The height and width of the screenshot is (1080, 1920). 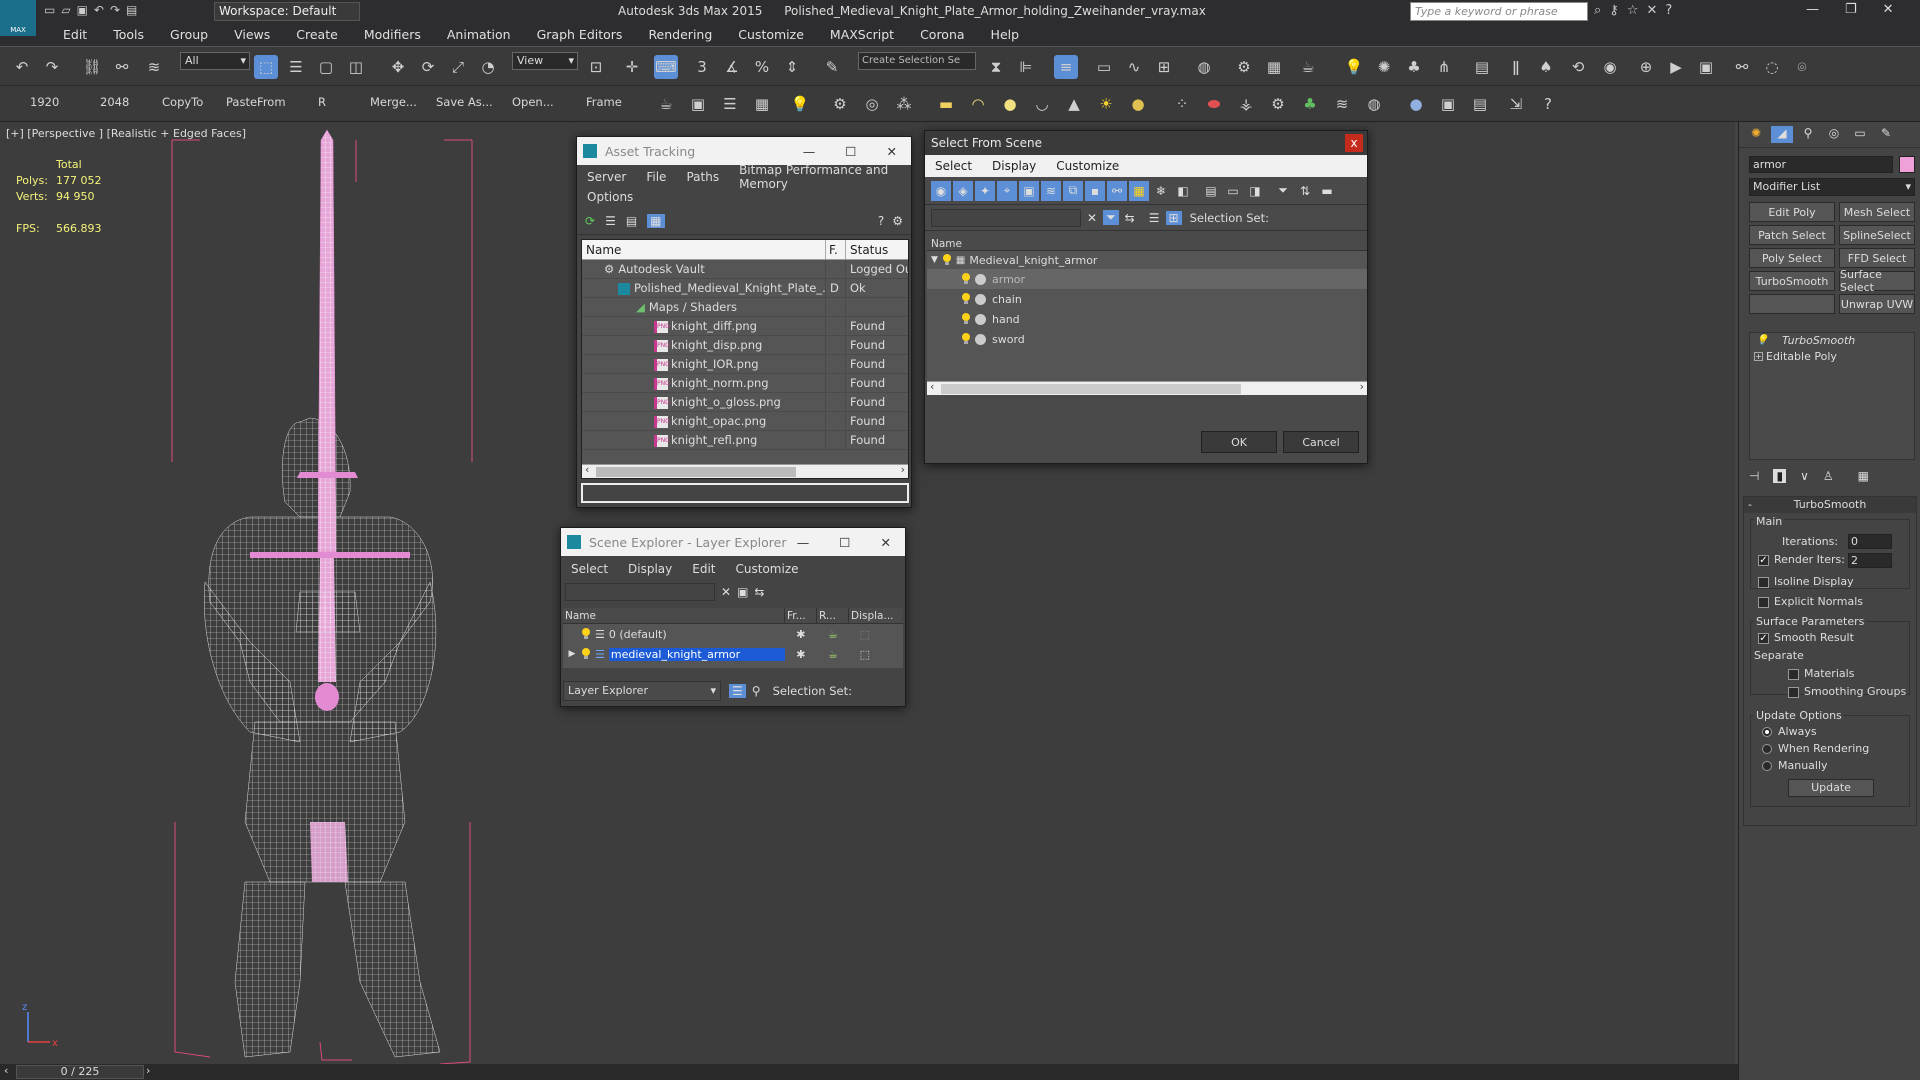 What do you see at coordinates (732, 67) in the screenshot?
I see `angle-snap-icon: ∡` at bounding box center [732, 67].